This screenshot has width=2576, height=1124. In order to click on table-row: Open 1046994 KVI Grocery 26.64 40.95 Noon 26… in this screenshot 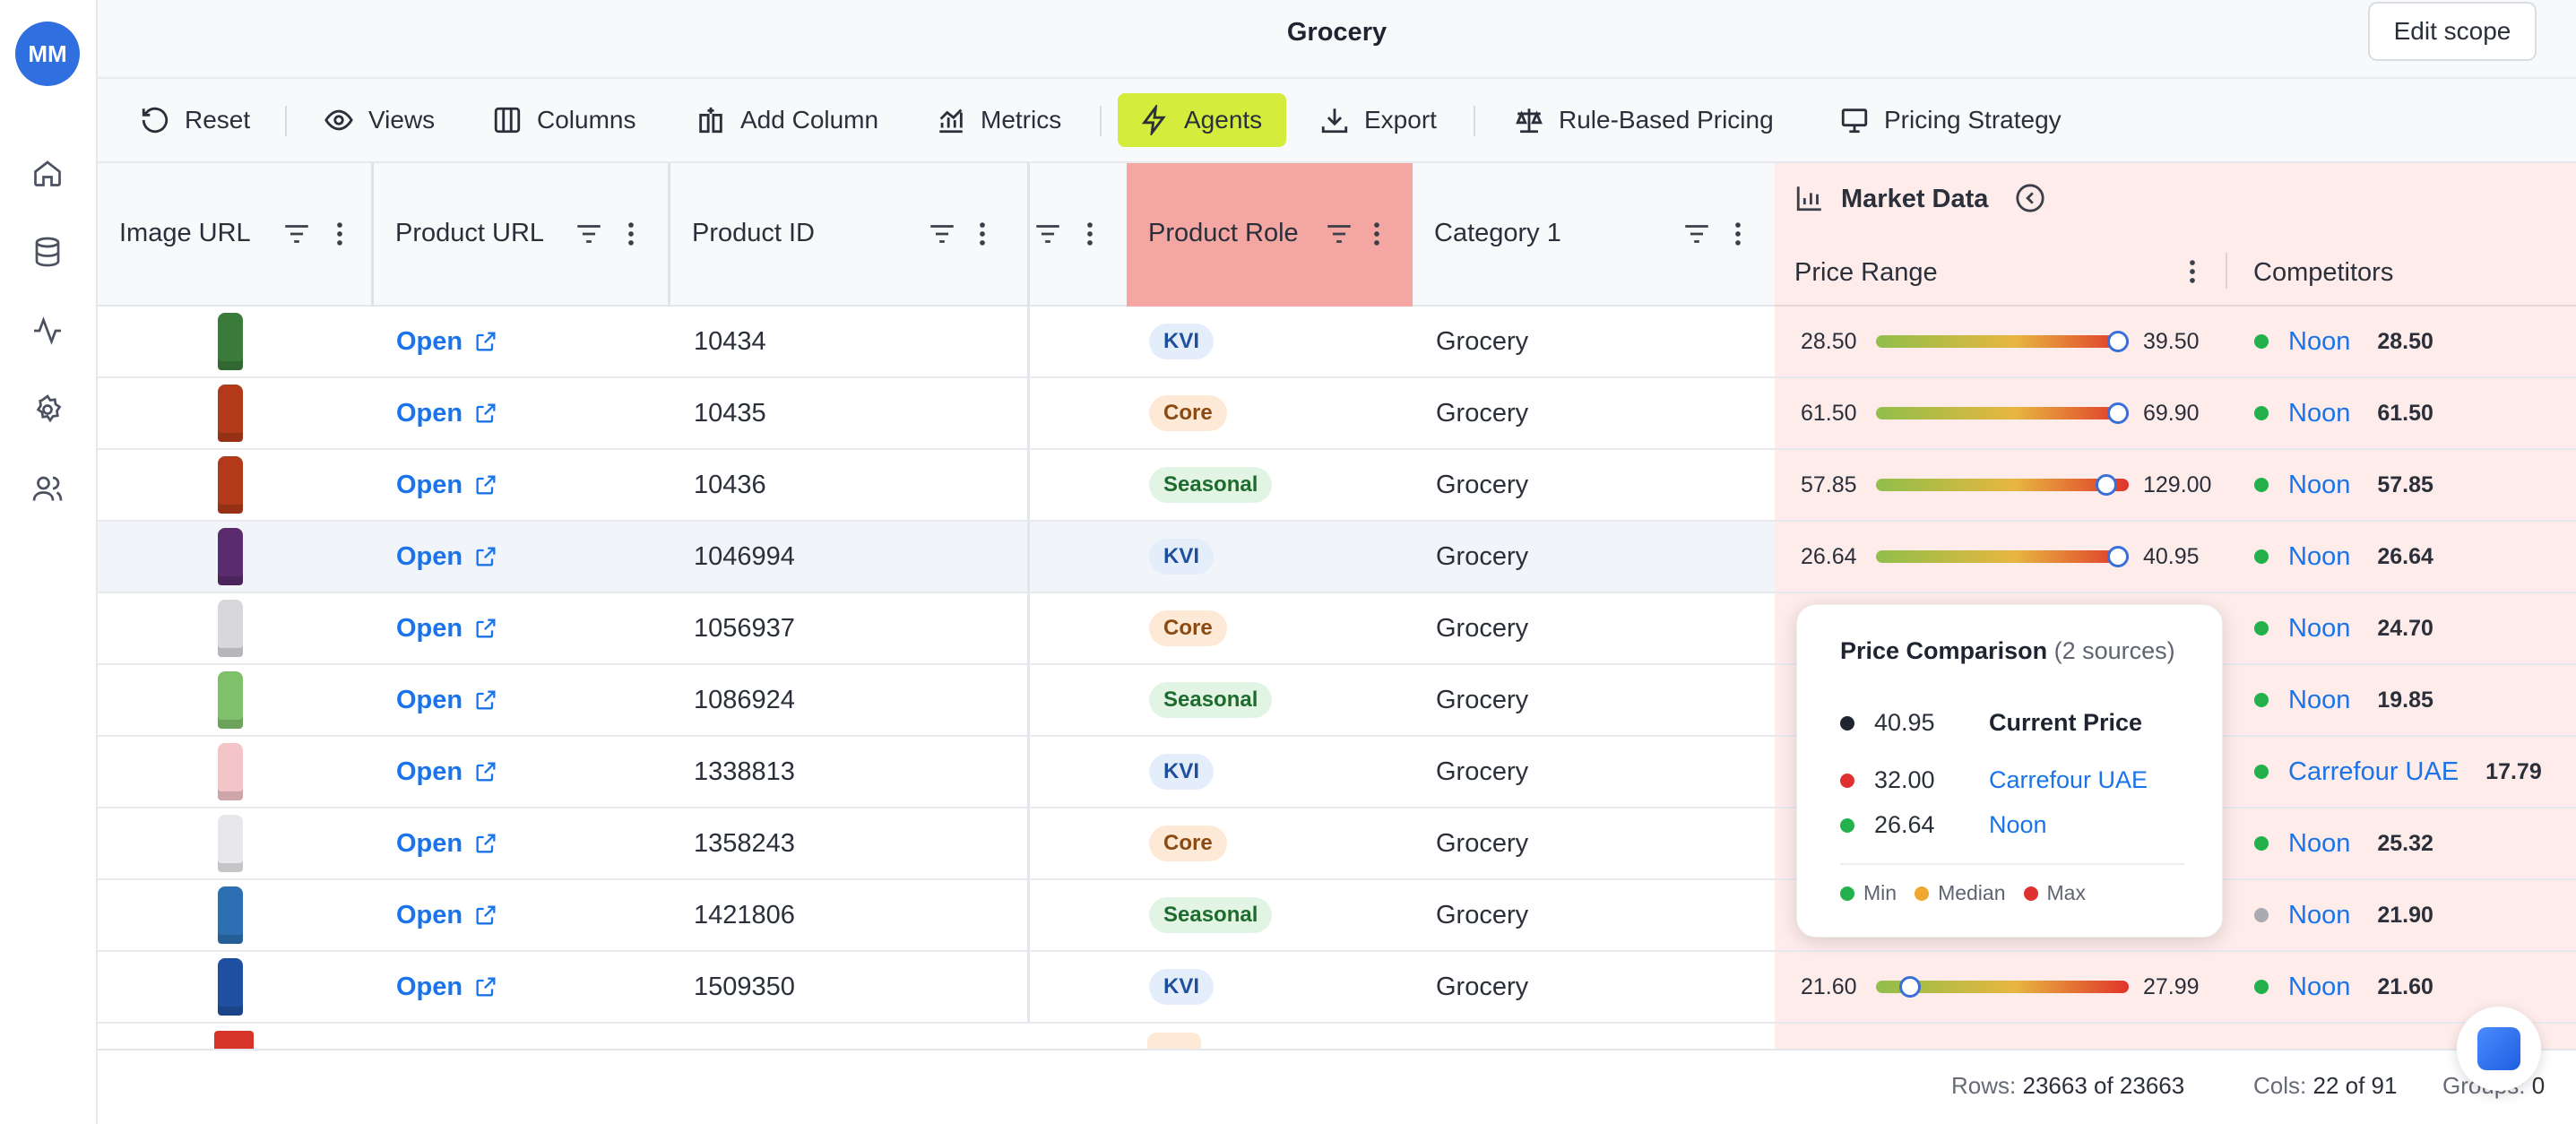, I will do `click(1337, 557)`.